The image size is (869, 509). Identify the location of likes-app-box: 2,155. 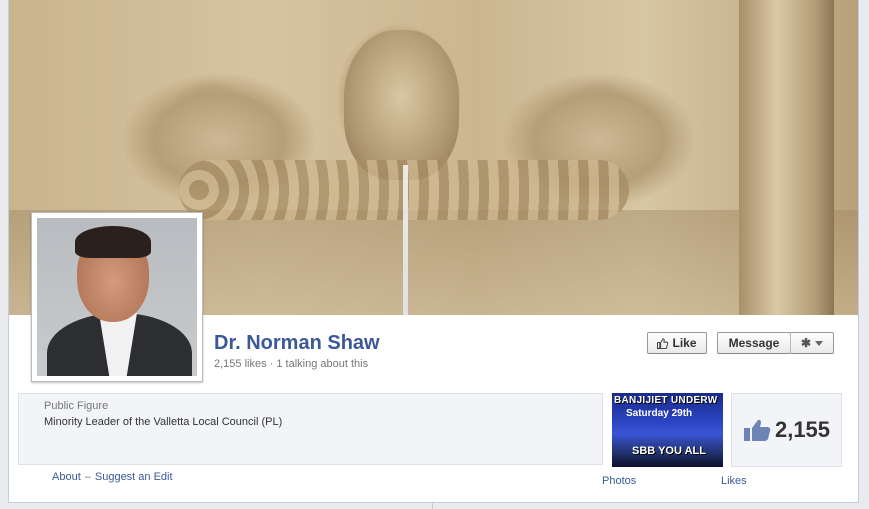
(786, 430).